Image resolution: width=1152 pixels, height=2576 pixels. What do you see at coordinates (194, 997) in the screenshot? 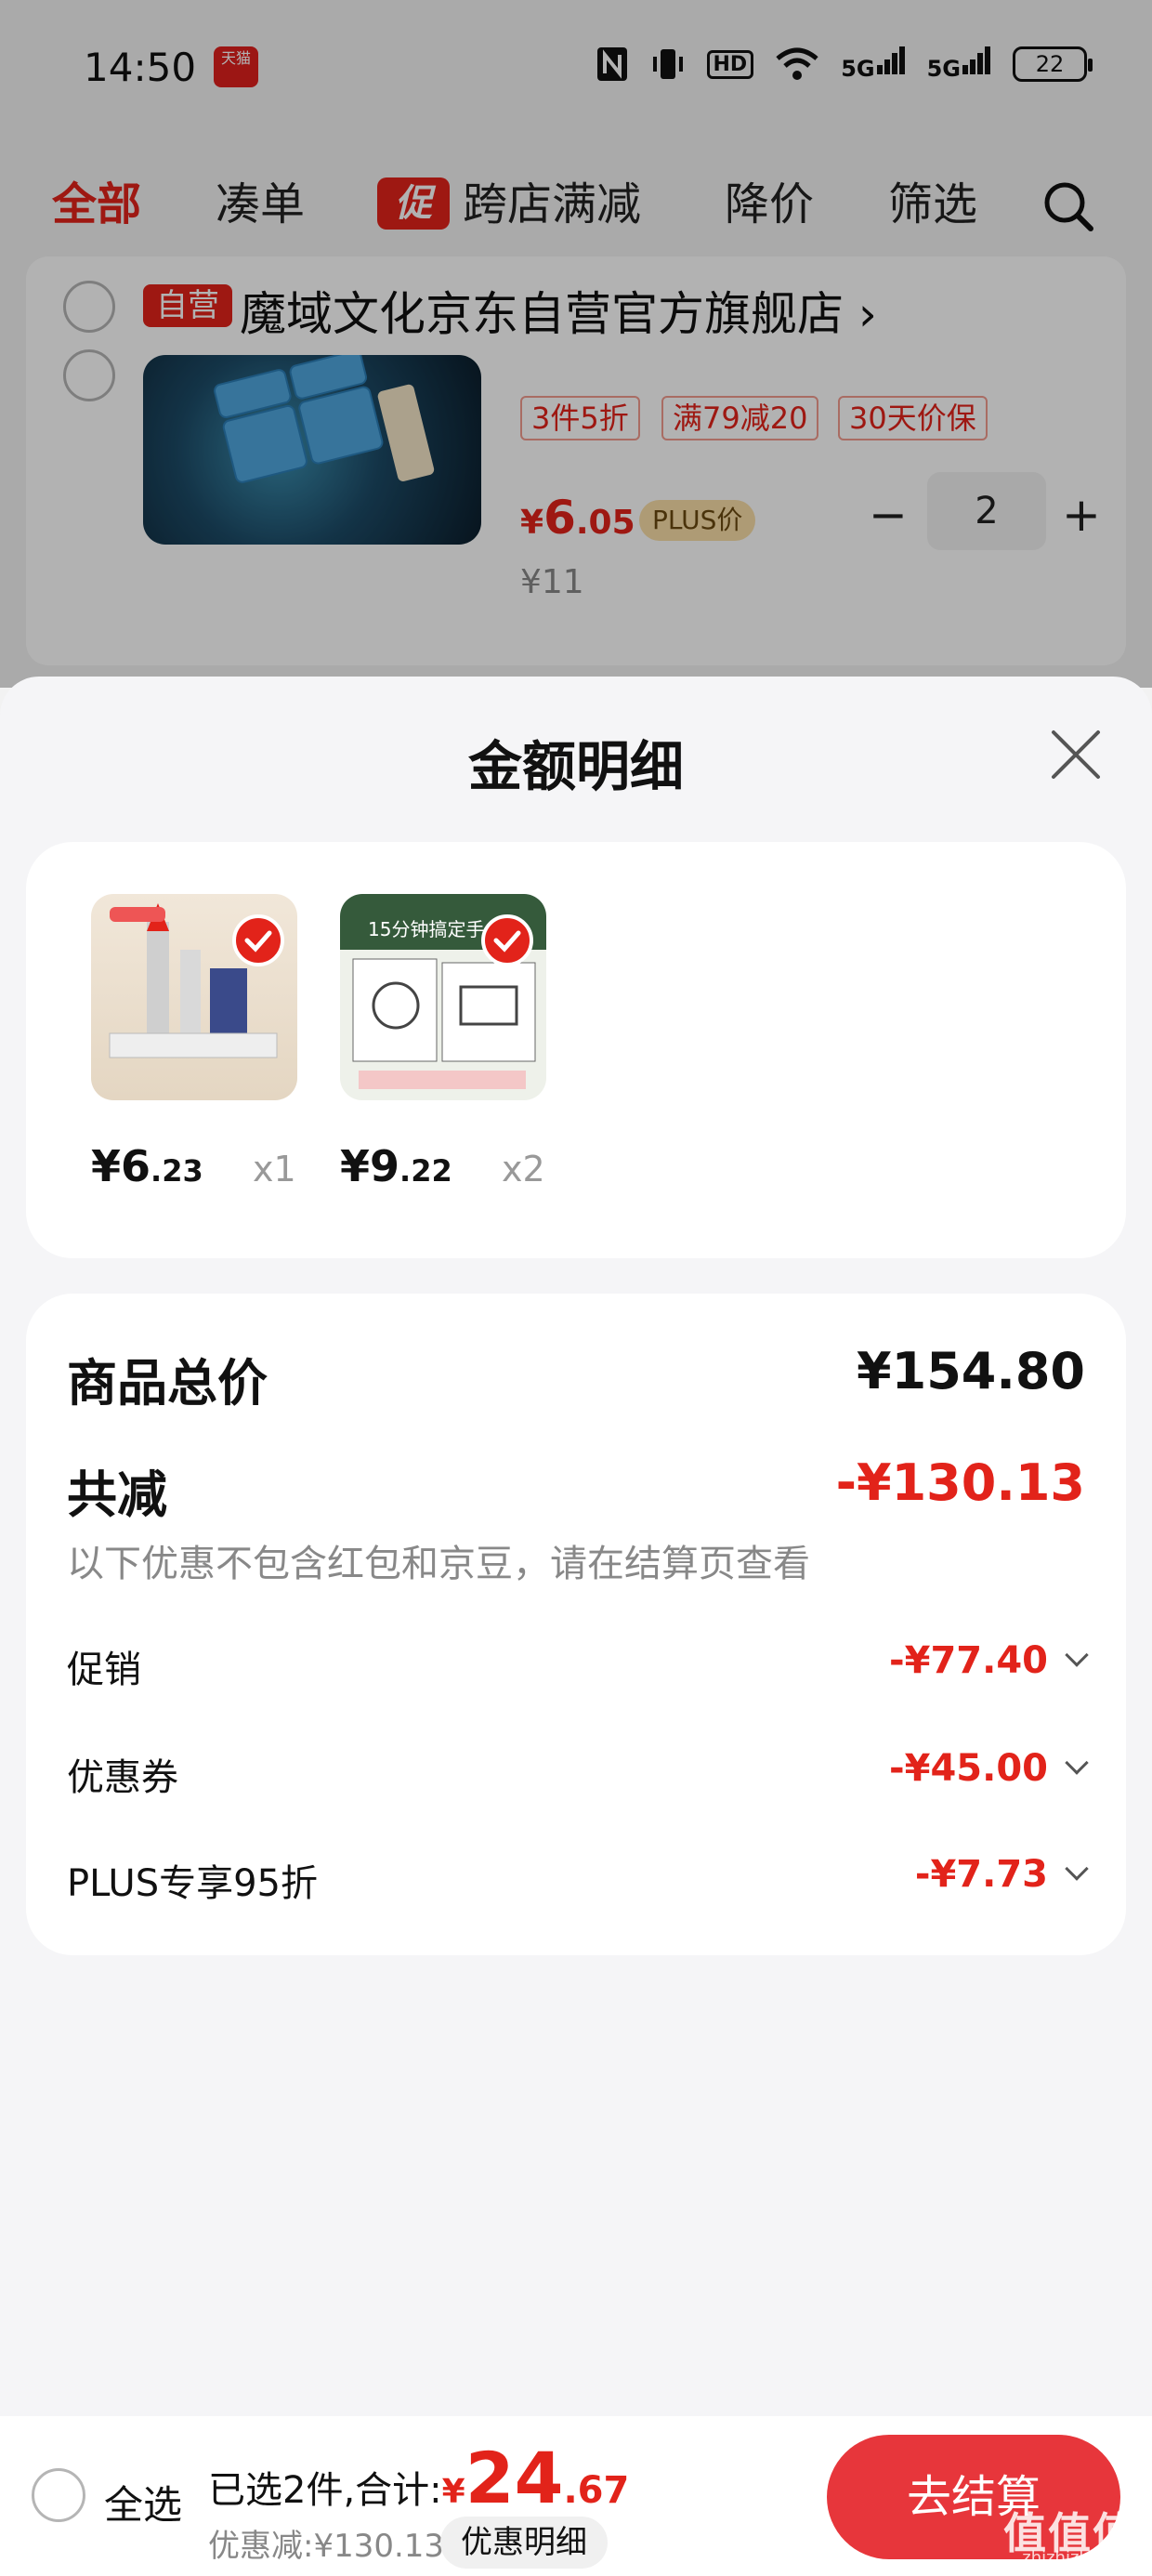
I see `item-thumbnail-rocket` at bounding box center [194, 997].